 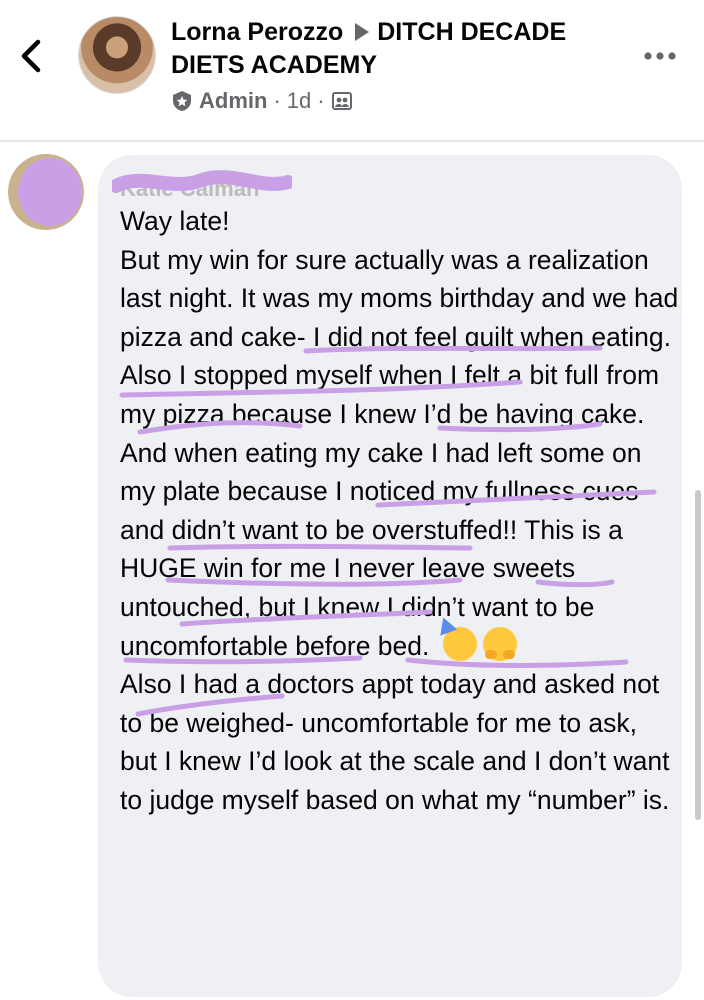 What do you see at coordinates (117, 55) in the screenshot?
I see `author-avatar` at bounding box center [117, 55].